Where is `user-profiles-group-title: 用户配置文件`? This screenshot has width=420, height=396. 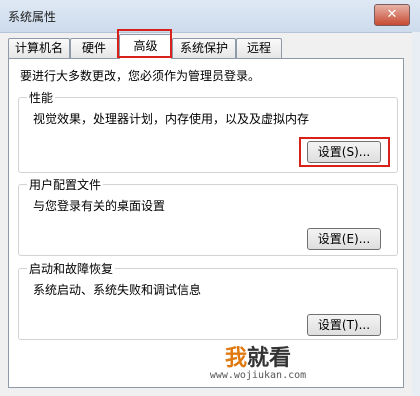 user-profiles-group-title: 用户配置文件 is located at coordinates (65, 184).